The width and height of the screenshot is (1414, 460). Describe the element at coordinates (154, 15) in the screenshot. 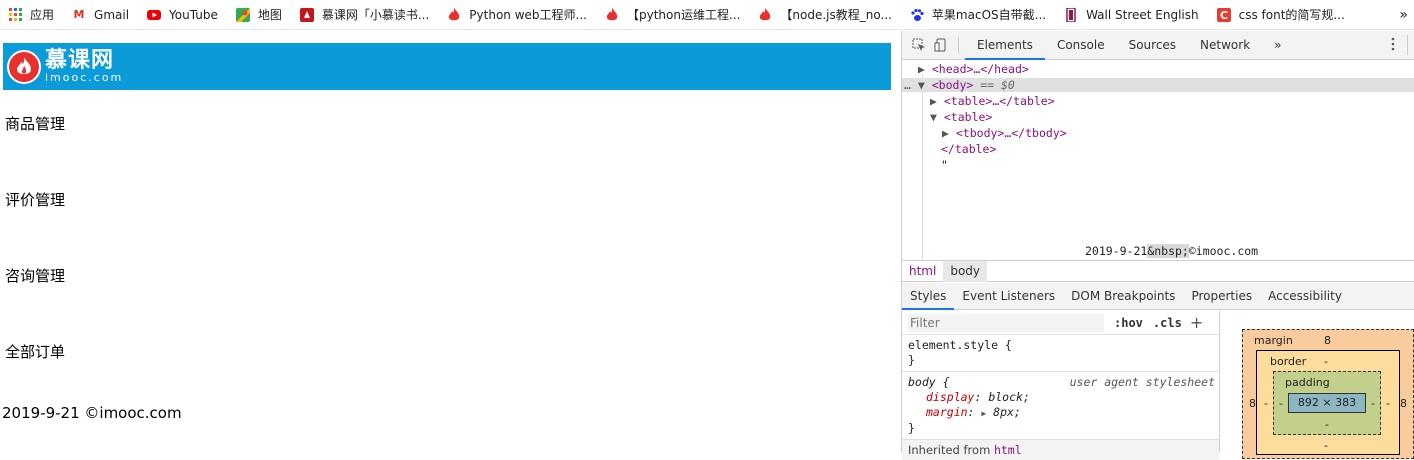

I see `youtube-icon` at that location.